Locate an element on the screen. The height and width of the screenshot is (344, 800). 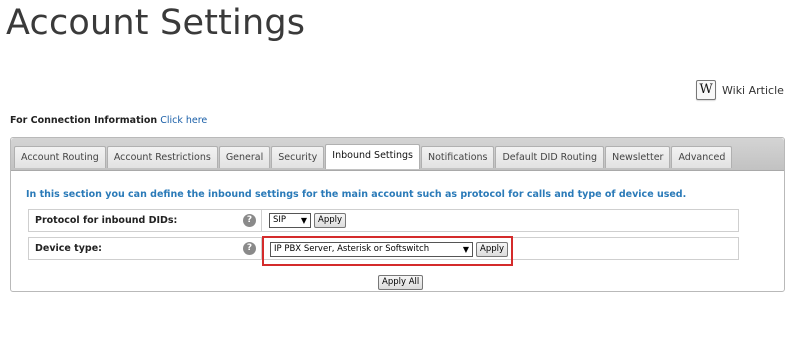
protocol-select-value: SIP is located at coordinates (280, 220).